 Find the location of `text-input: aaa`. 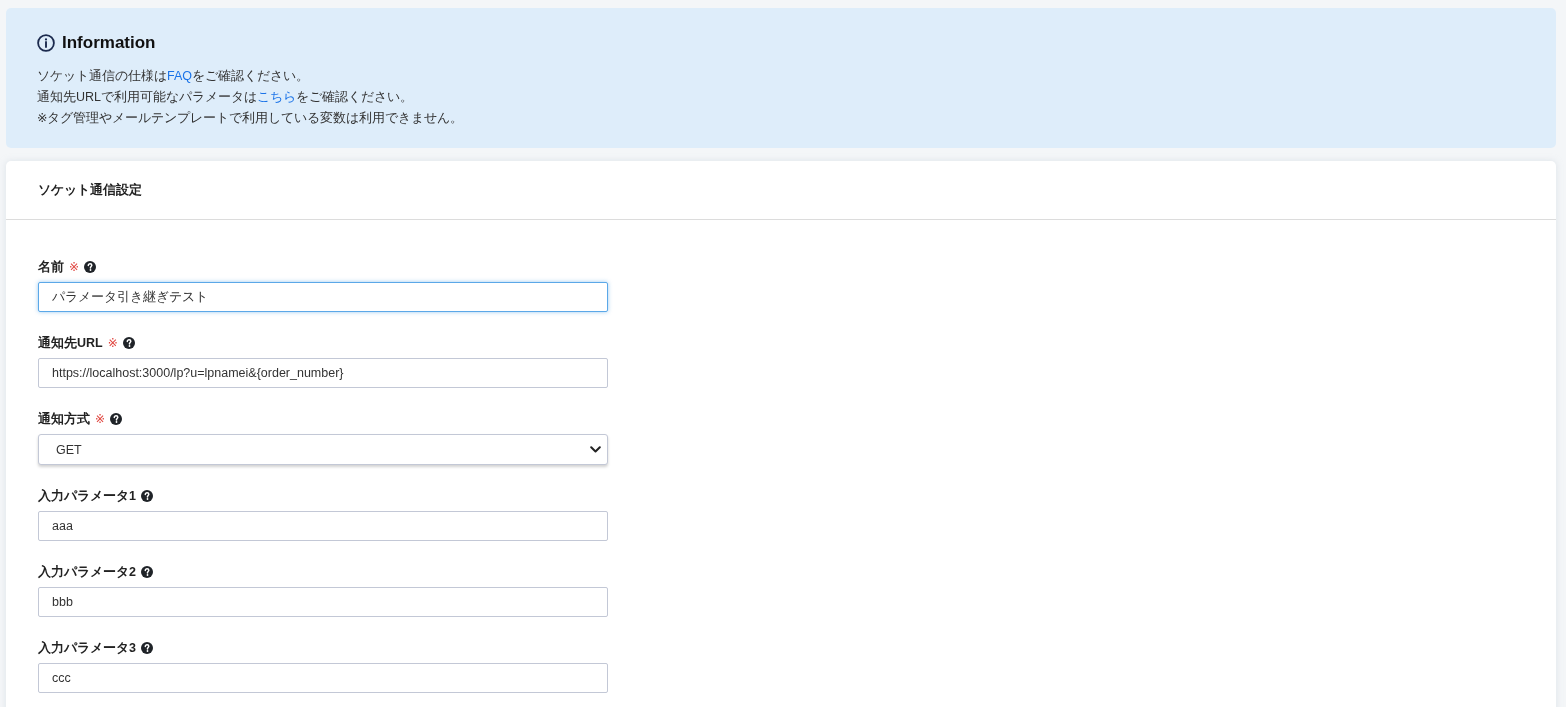

text-input: aaa is located at coordinates (323, 526).